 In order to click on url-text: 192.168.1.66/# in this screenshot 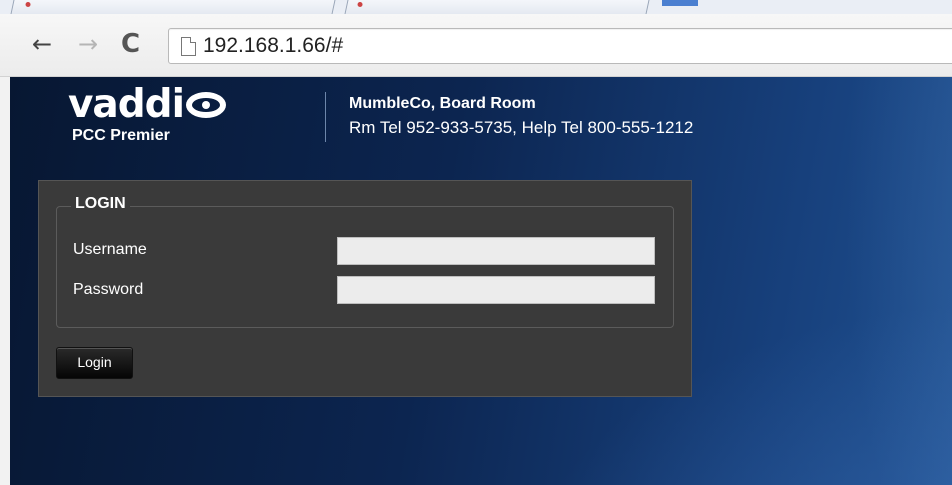, I will do `click(273, 46)`.